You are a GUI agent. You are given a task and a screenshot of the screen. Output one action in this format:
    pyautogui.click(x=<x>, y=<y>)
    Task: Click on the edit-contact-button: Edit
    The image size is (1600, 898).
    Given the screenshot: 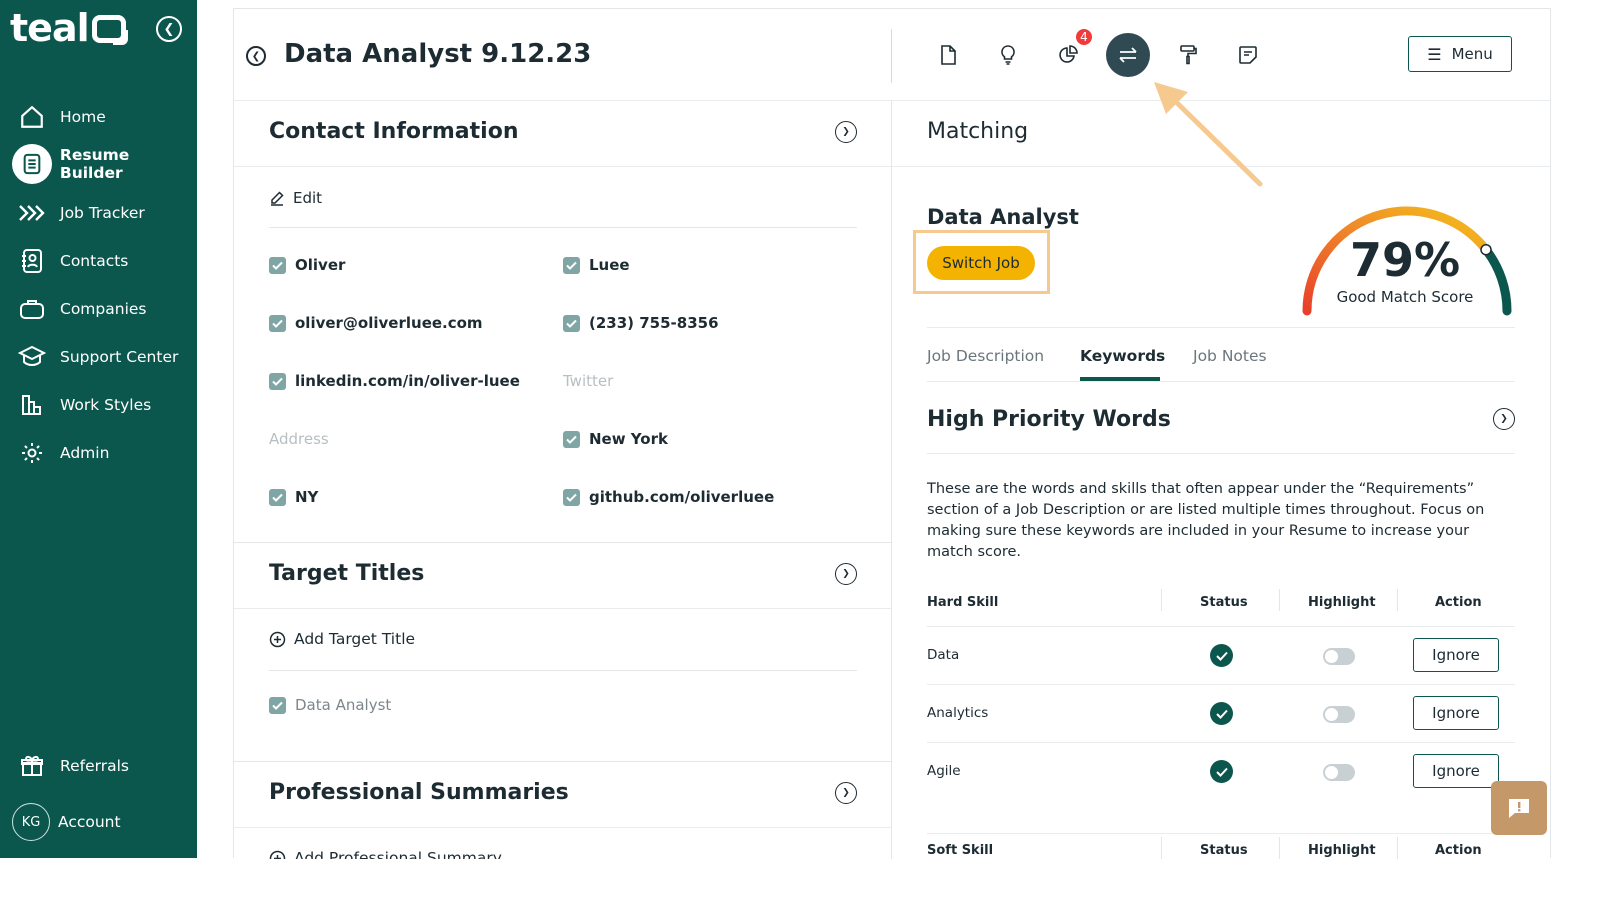 What is the action you would take?
    pyautogui.click(x=295, y=198)
    